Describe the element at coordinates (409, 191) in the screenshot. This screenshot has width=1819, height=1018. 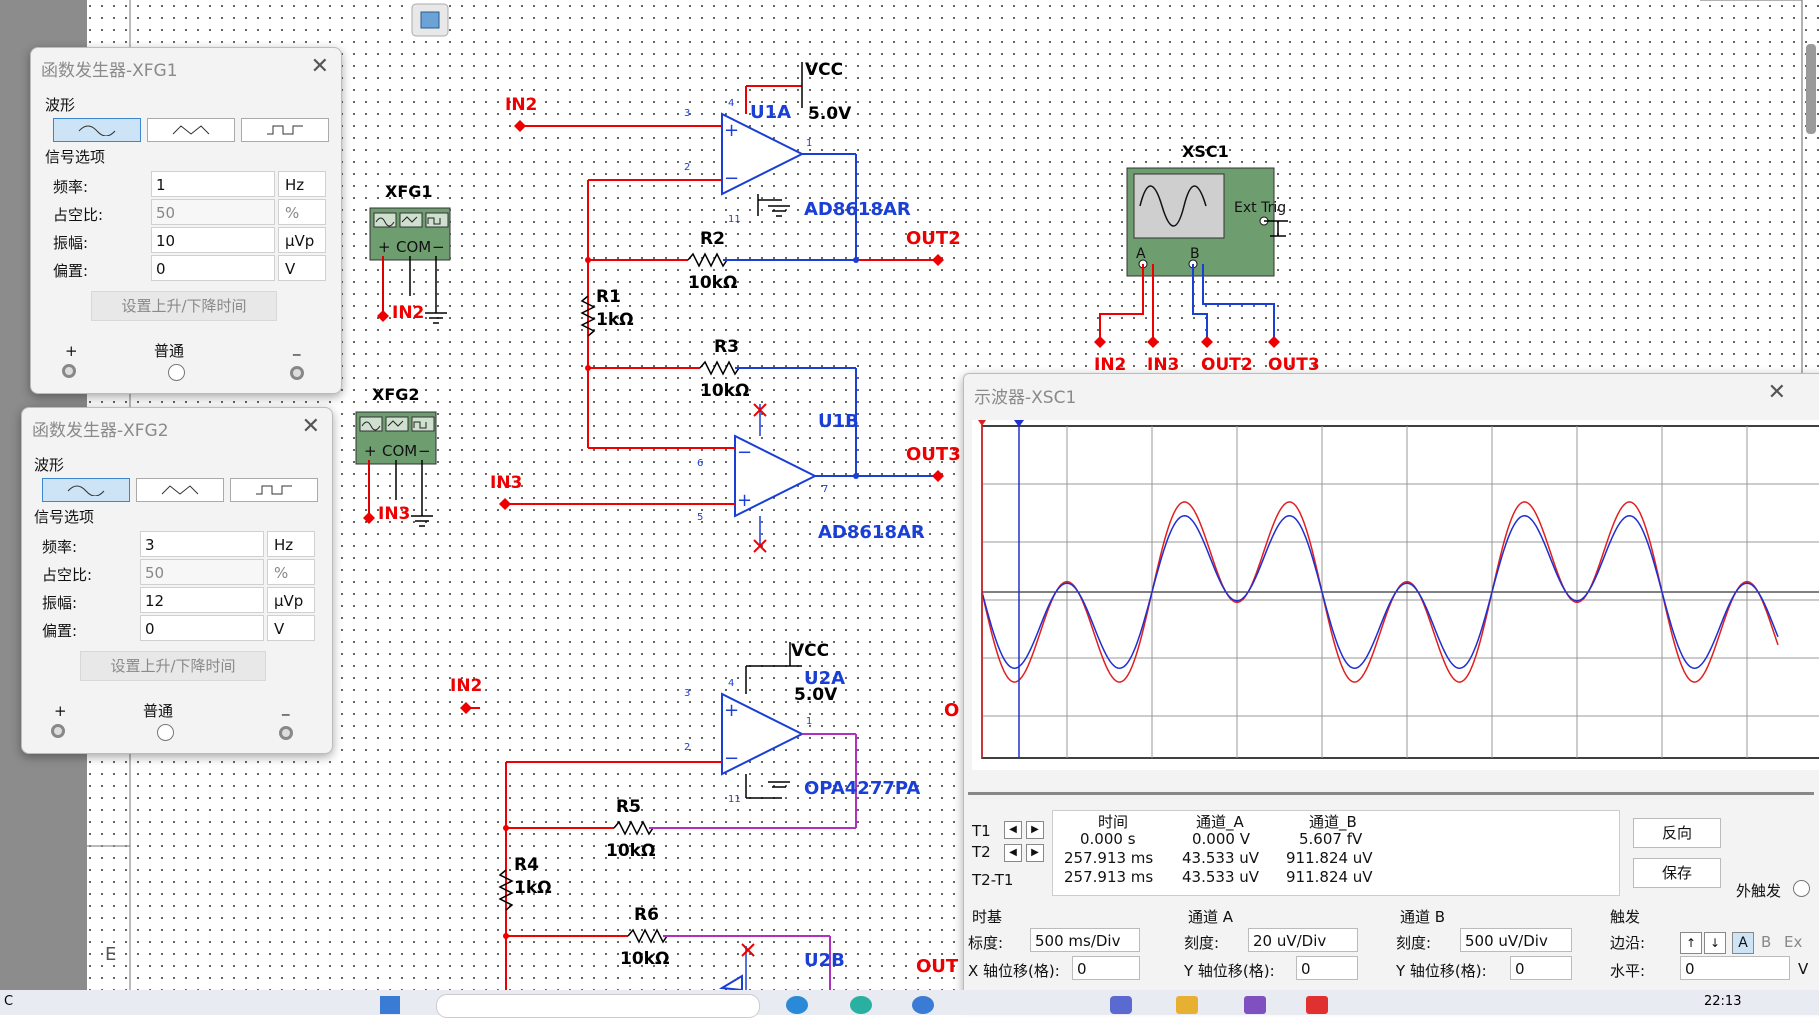
I see `xfg1-label: XFG1` at that location.